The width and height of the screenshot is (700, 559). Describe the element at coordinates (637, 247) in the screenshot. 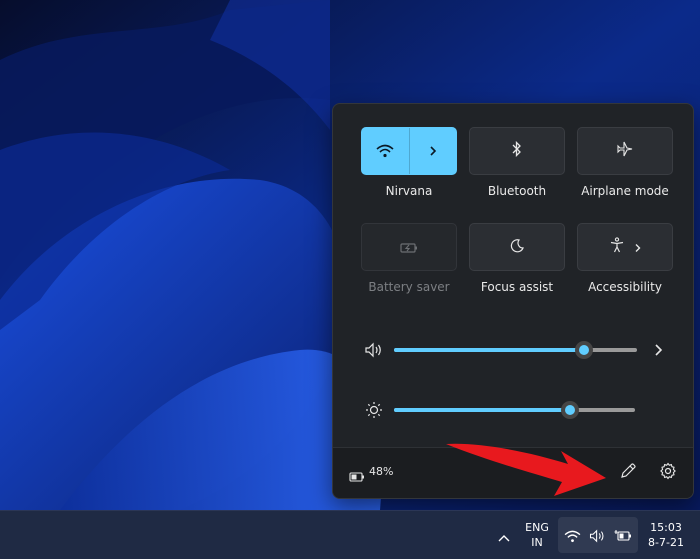

I see `chevron-right-icon` at that location.